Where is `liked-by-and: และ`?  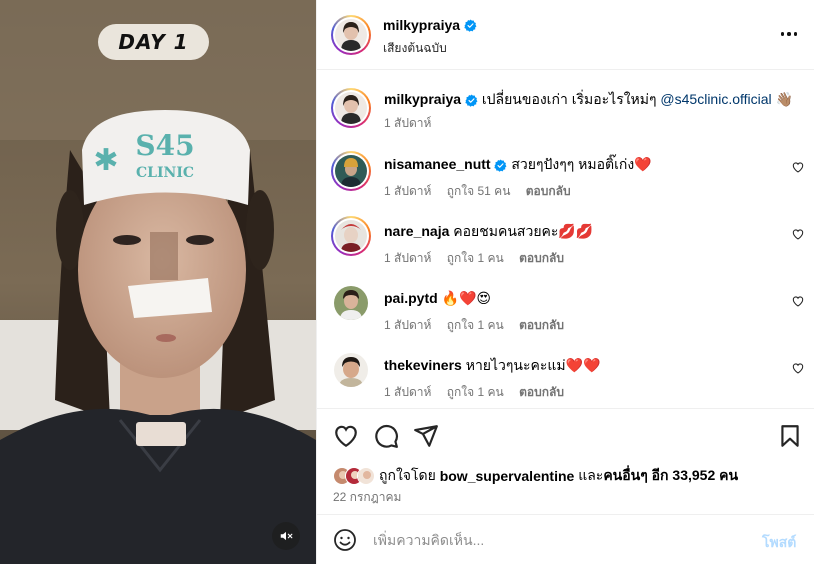 liked-by-and: และ is located at coordinates (591, 475).